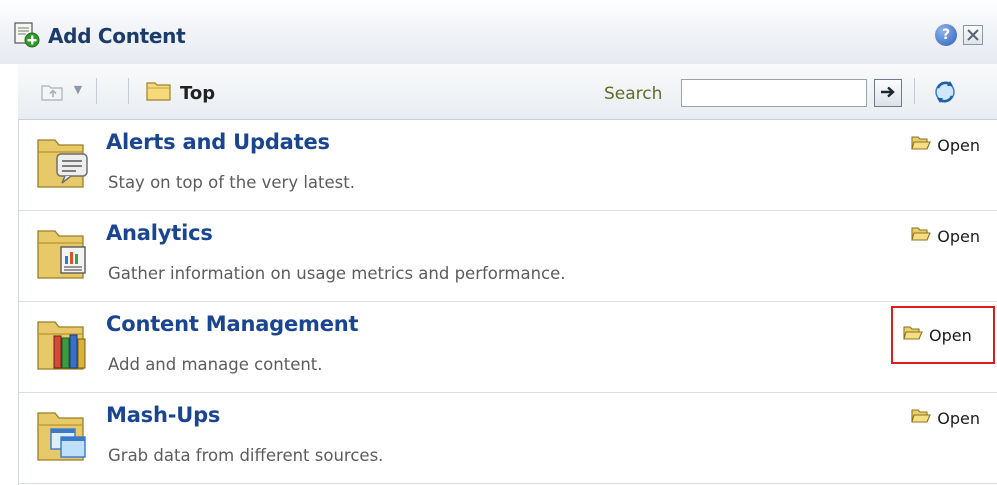 The height and width of the screenshot is (485, 997). What do you see at coordinates (498, 32) in the screenshot?
I see `title-bar: Add Content ?` at bounding box center [498, 32].